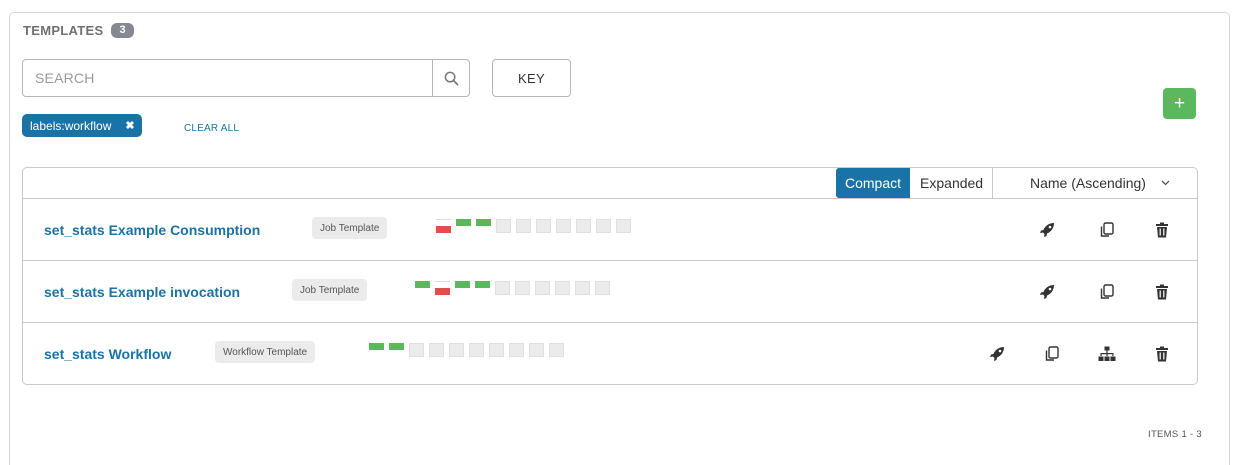  What do you see at coordinates (1165, 183) in the screenshot?
I see `chevron-down-icon` at bounding box center [1165, 183].